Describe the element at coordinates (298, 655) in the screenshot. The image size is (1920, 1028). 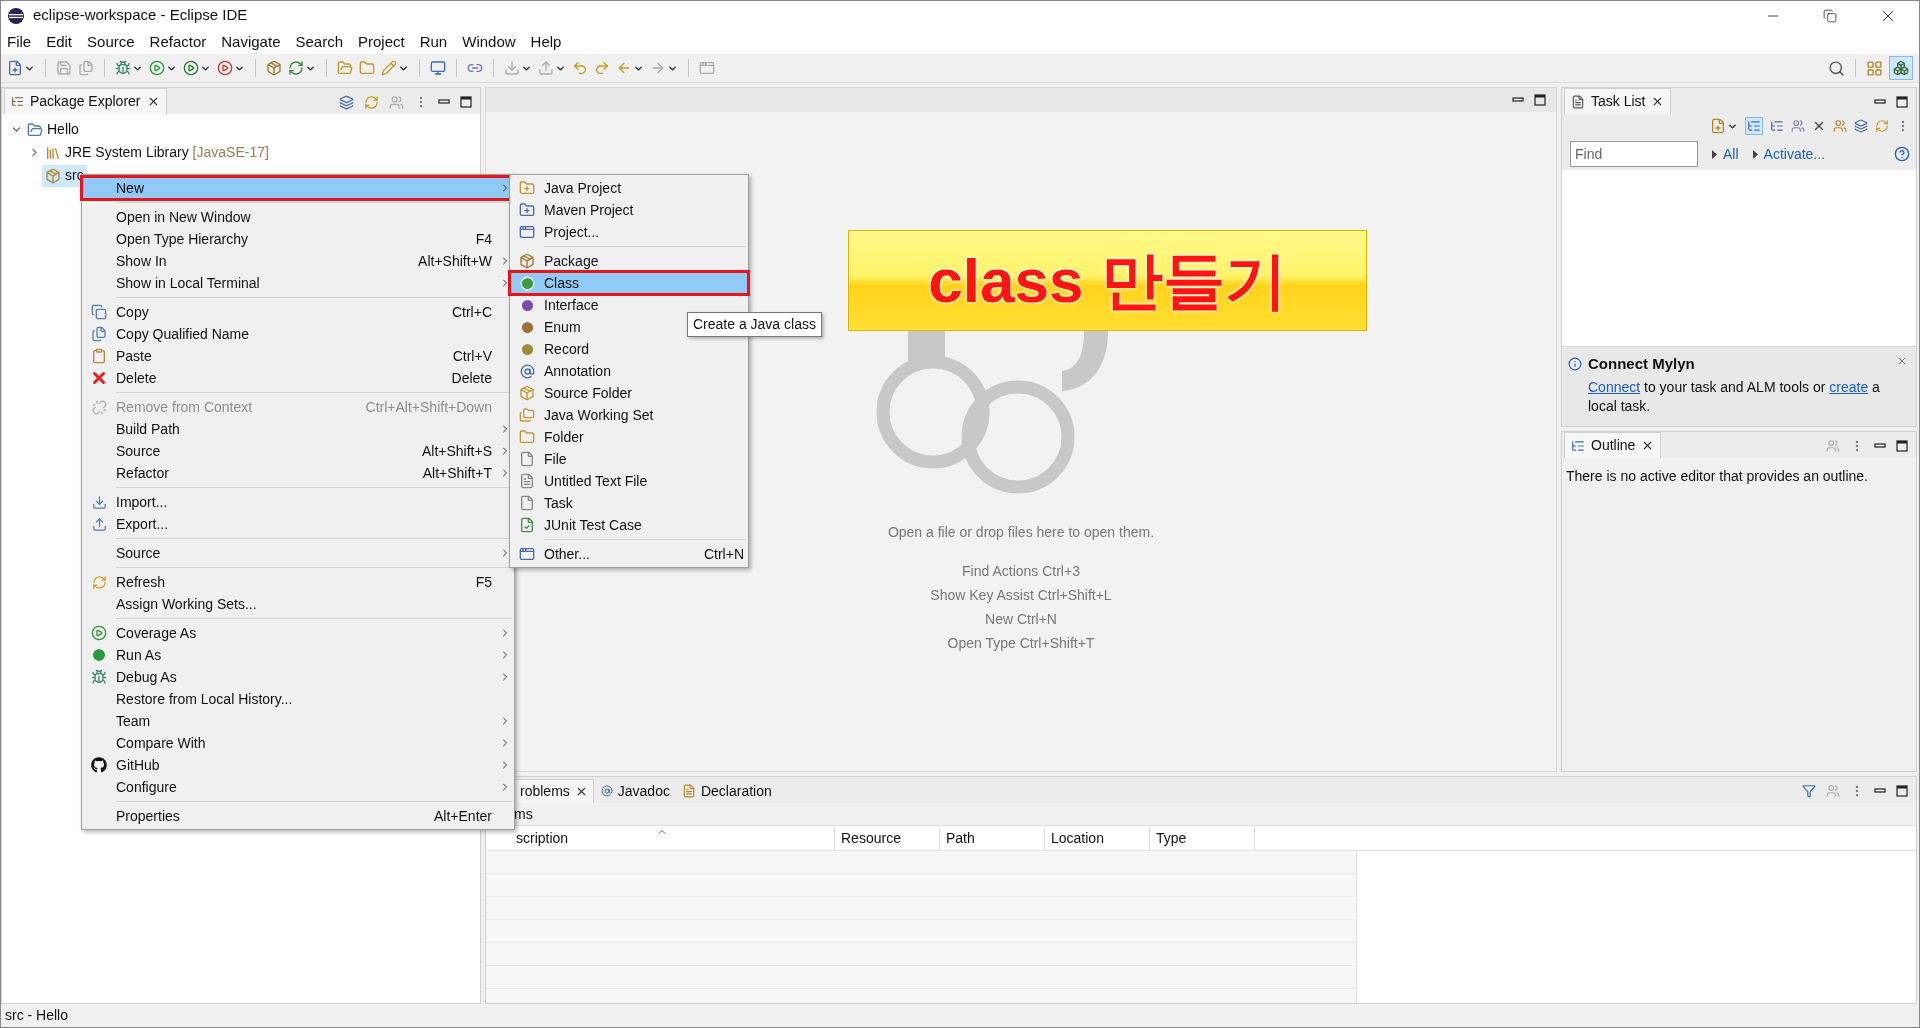
I see `menu-item: Run As` at that location.